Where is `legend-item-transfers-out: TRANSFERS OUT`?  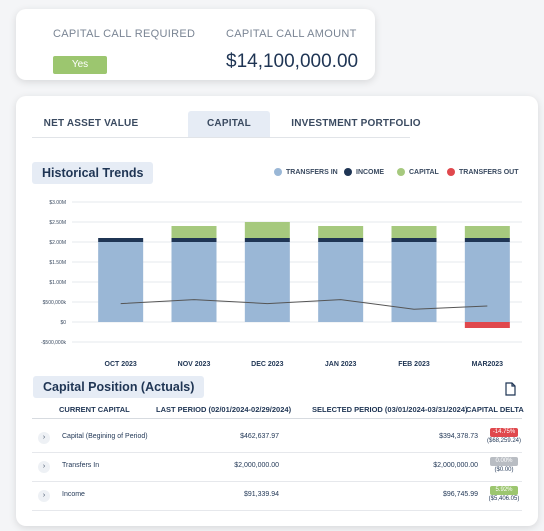 legend-item-transfers-out: TRANSFERS OUT is located at coordinates (483, 172).